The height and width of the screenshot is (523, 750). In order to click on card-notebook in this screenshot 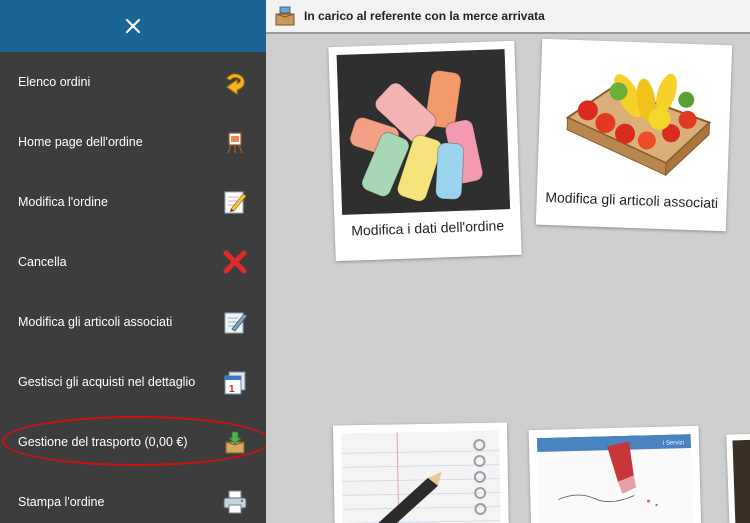, I will do `click(421, 472)`.